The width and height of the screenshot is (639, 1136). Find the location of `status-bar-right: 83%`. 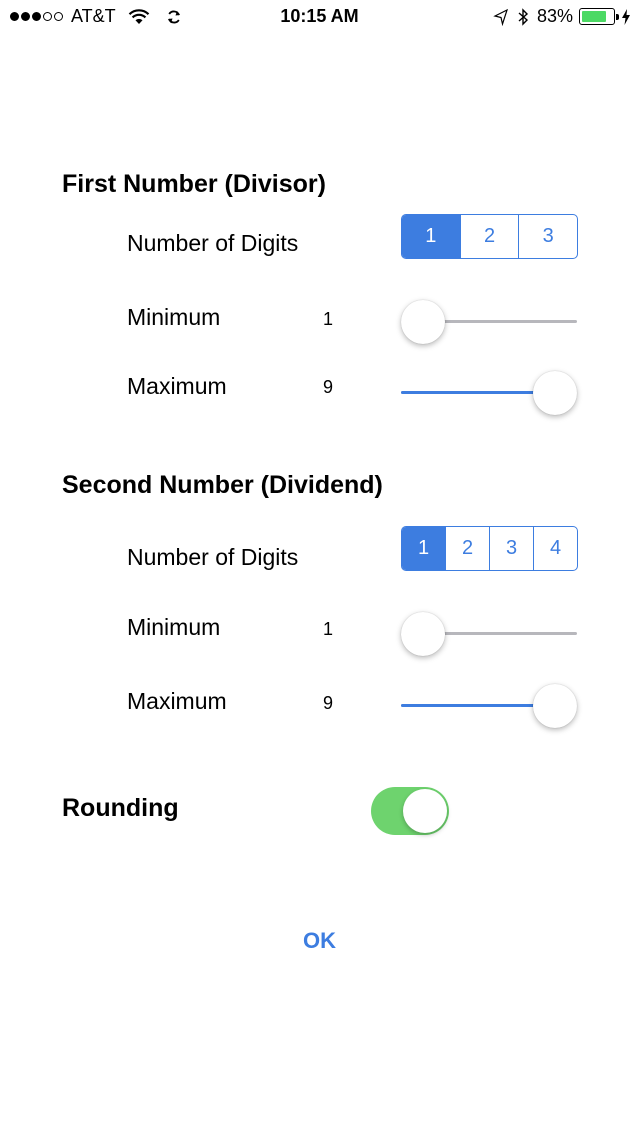

status-bar-right: 83% is located at coordinates (562, 16).